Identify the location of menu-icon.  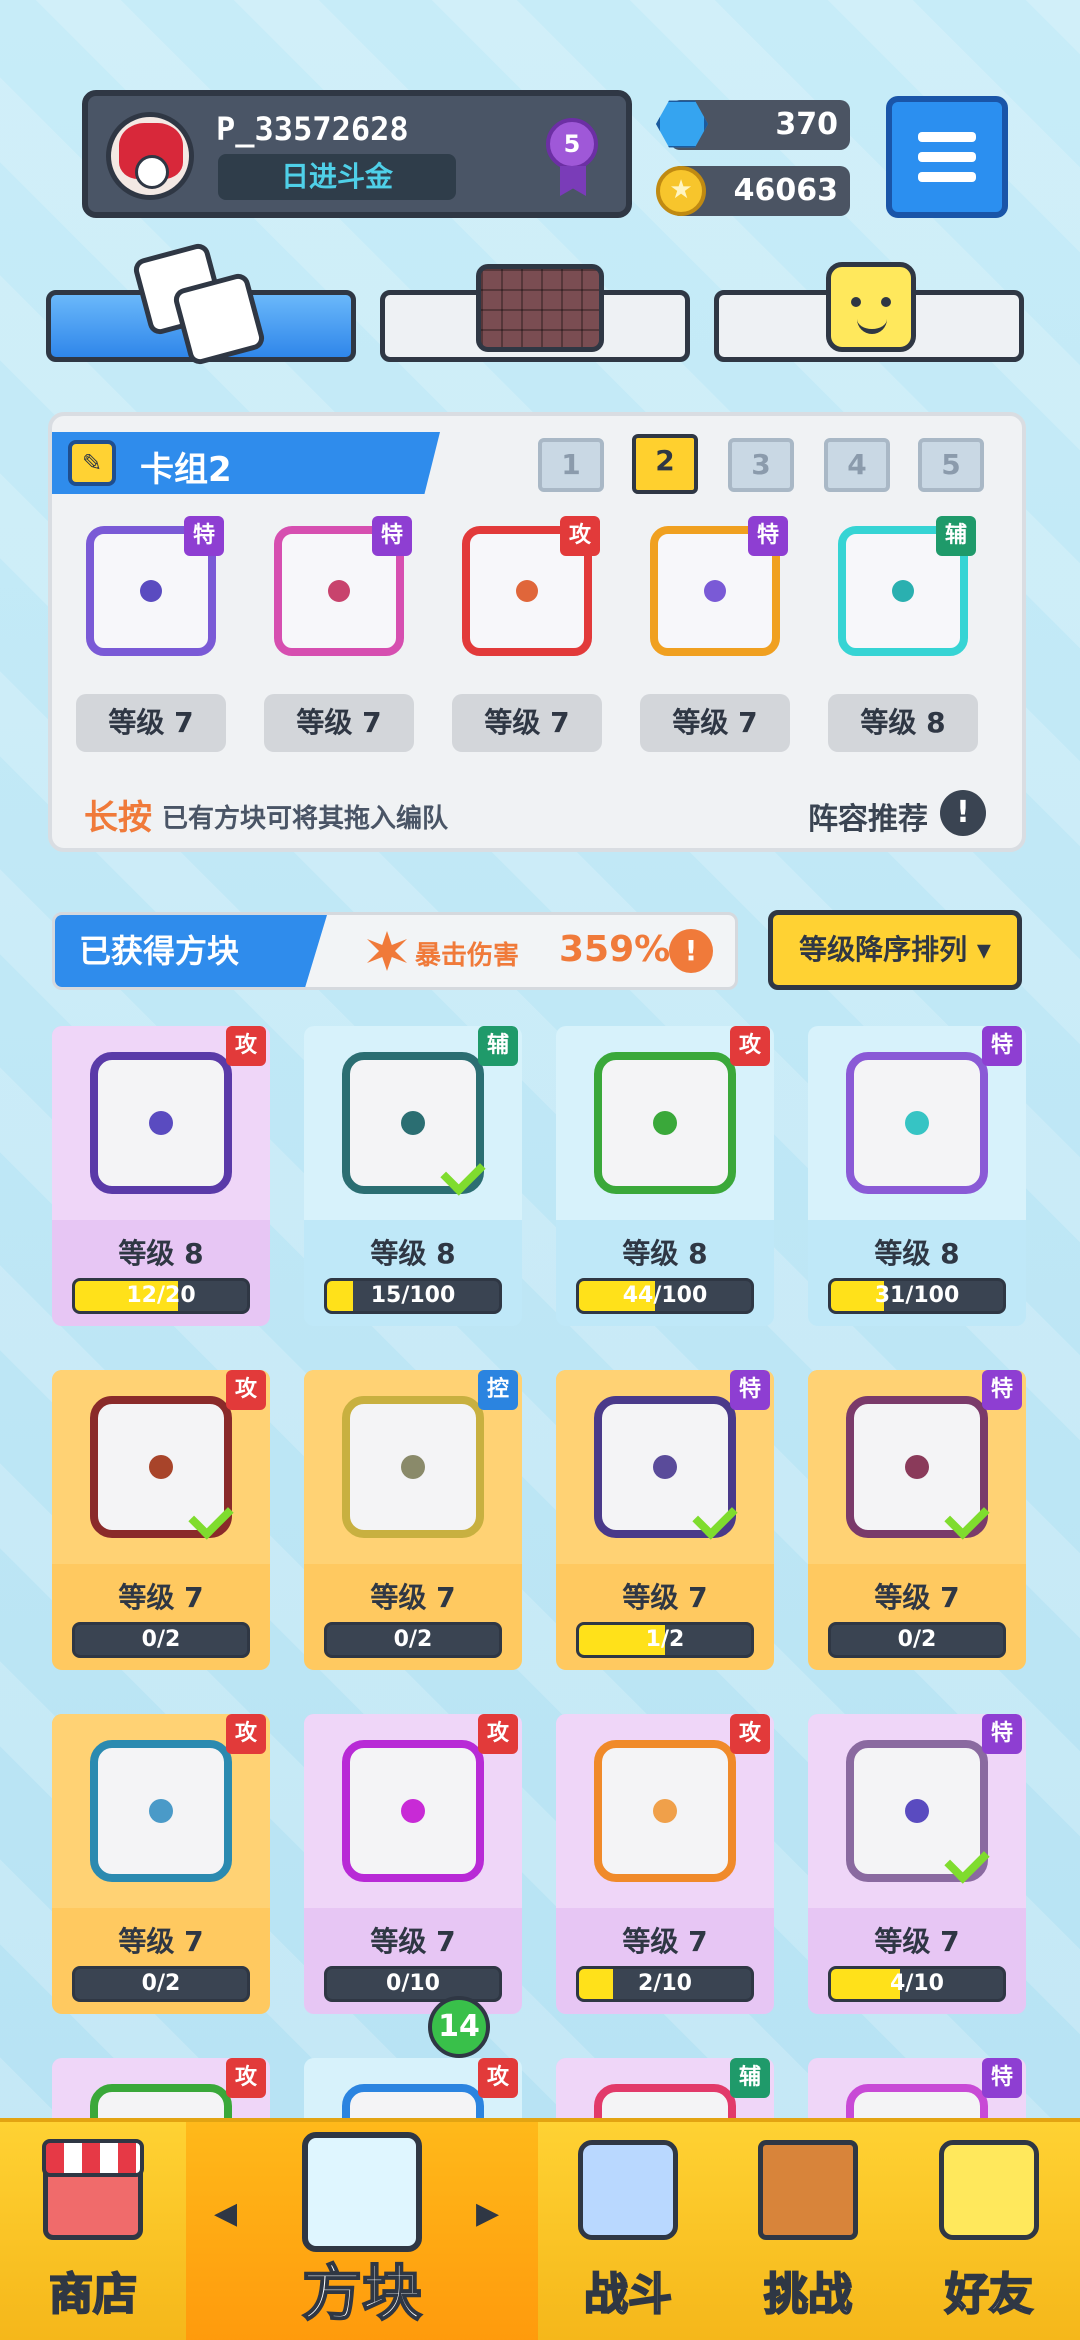
(947, 137).